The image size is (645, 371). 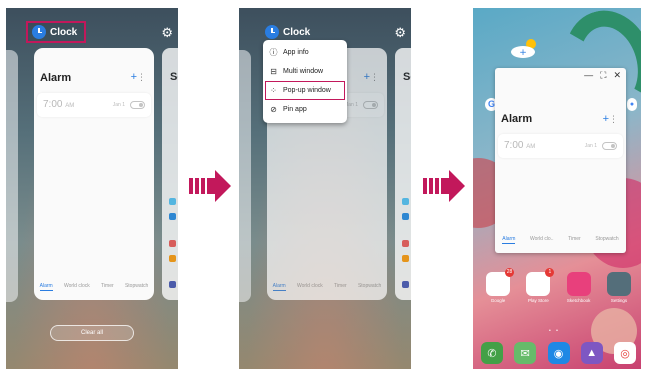 I want to click on notification-badge: 28, so click(x=509, y=272).